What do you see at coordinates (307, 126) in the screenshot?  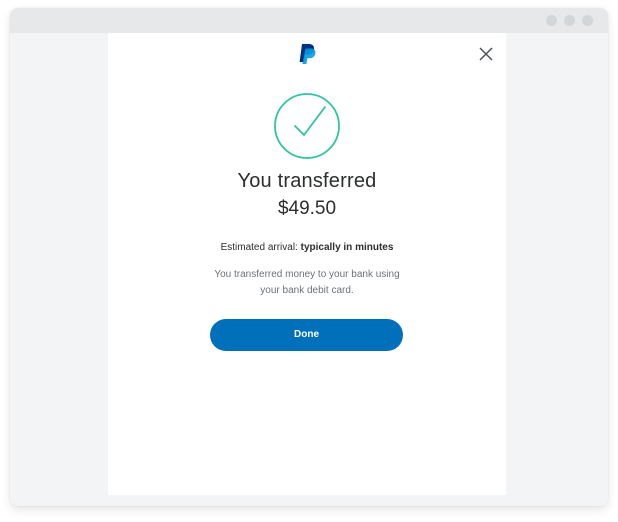 I see `checkmark-circle-icon` at bounding box center [307, 126].